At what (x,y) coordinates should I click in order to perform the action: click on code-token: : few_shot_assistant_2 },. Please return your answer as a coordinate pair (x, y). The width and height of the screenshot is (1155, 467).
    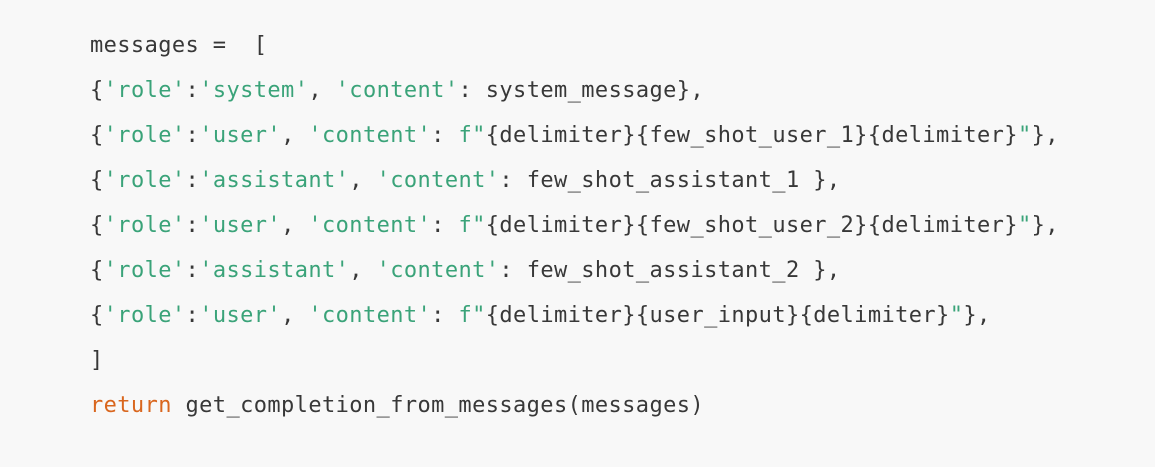
    Looking at the image, I should click on (670, 270).